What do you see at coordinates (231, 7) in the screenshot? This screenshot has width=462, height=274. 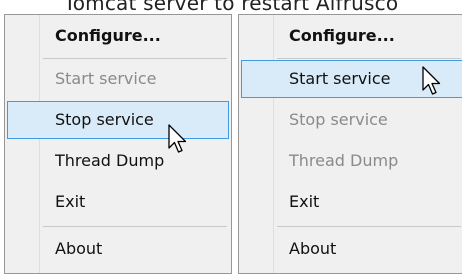 I see `caption-text: Tomcat server to restart Alfrusco` at bounding box center [231, 7].